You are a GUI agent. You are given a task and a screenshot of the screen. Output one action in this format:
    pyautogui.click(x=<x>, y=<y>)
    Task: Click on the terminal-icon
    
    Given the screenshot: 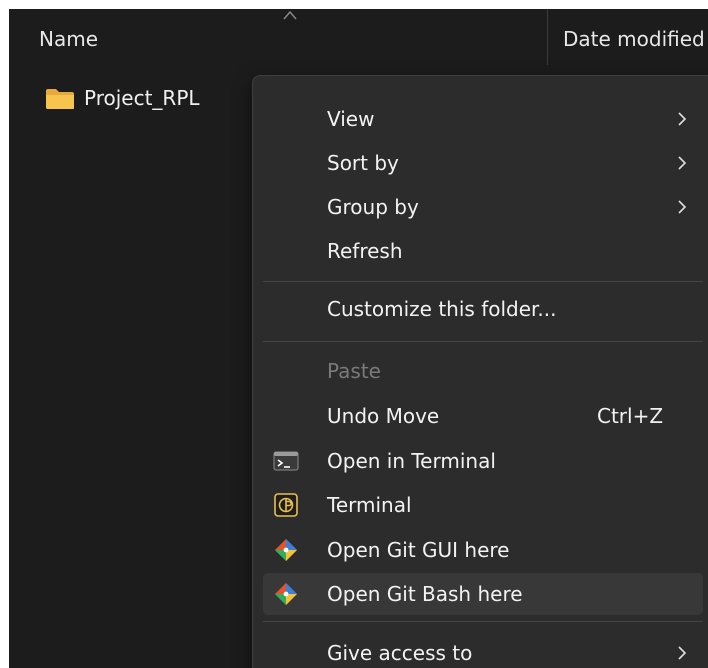 What is the action you would take?
    pyautogui.click(x=286, y=461)
    